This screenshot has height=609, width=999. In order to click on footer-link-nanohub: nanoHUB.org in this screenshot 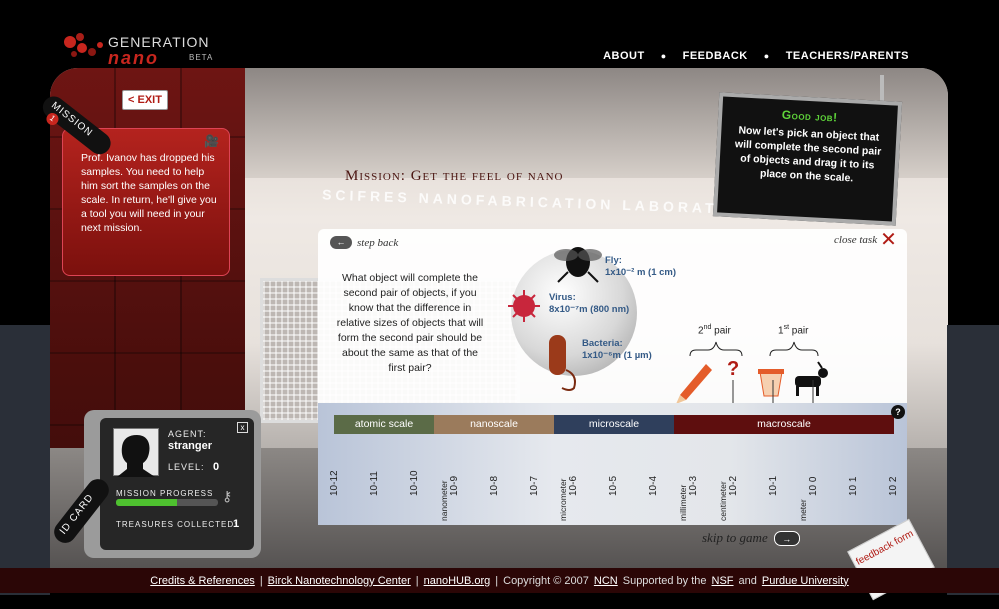, I will do `click(457, 581)`.